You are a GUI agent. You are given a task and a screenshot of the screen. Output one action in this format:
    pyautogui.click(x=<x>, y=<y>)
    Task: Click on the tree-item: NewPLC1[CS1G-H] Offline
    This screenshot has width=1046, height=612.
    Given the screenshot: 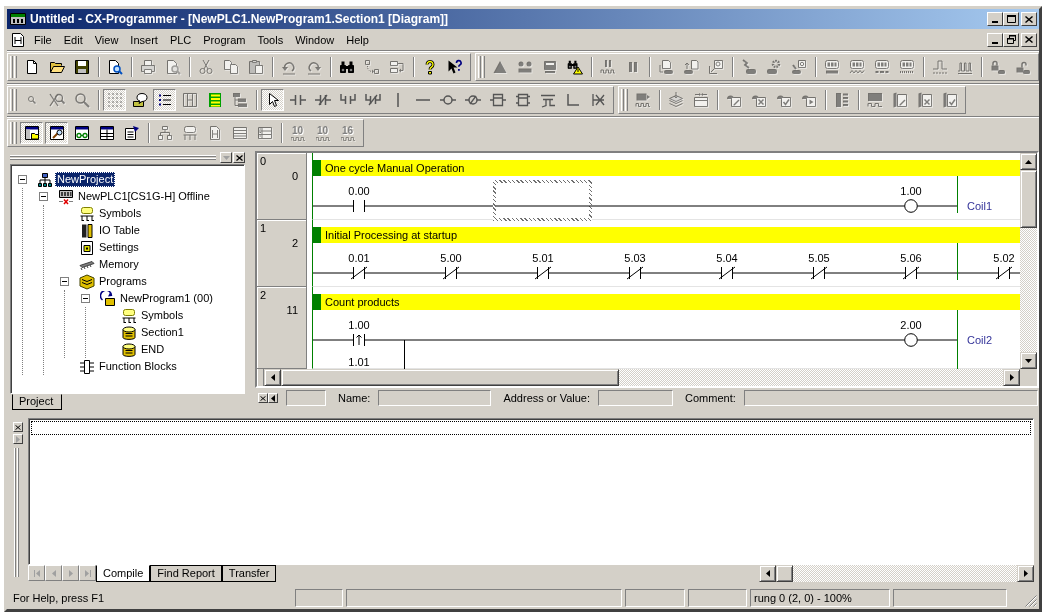 What is the action you would take?
    pyautogui.click(x=144, y=196)
    